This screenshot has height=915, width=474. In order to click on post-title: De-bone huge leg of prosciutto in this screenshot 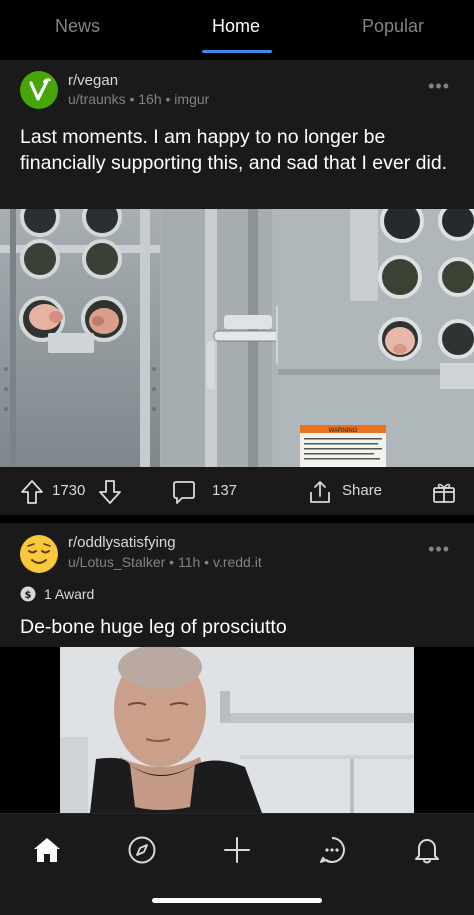, I will do `click(235, 627)`.